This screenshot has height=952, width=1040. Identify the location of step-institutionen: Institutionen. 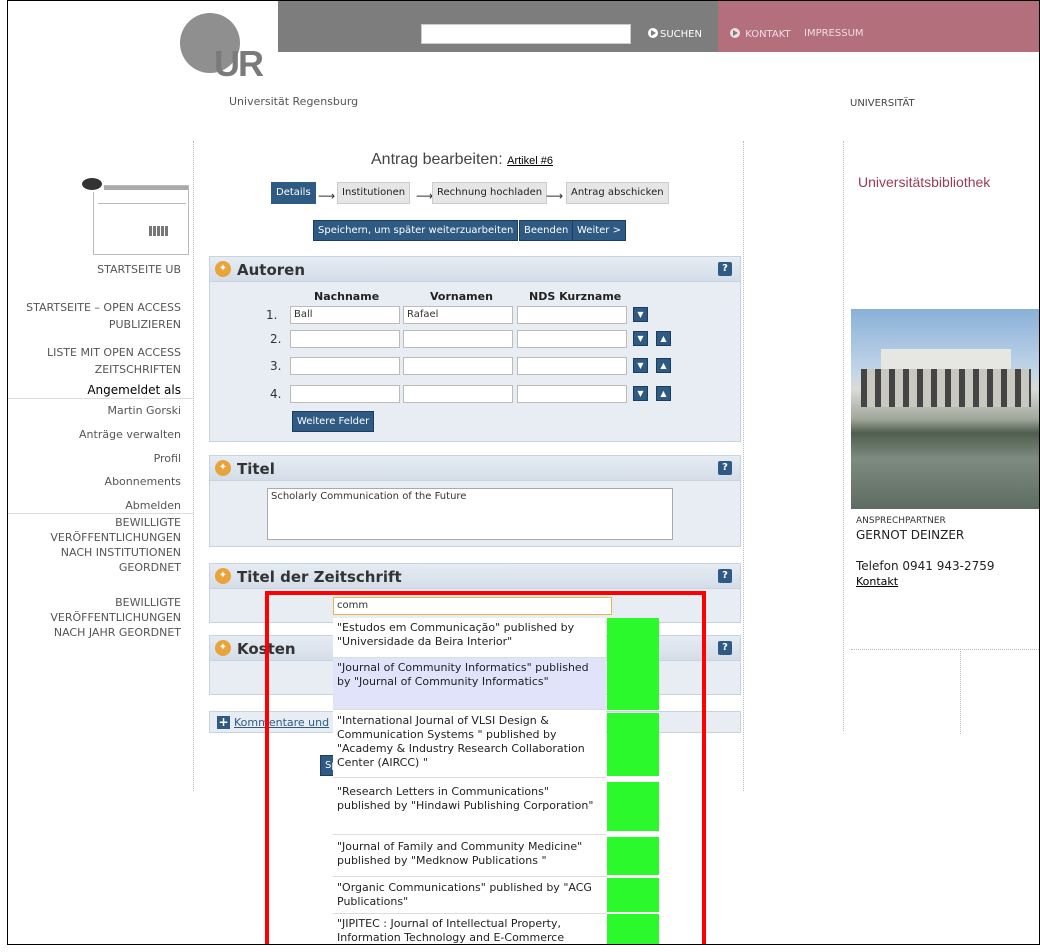
(374, 193).